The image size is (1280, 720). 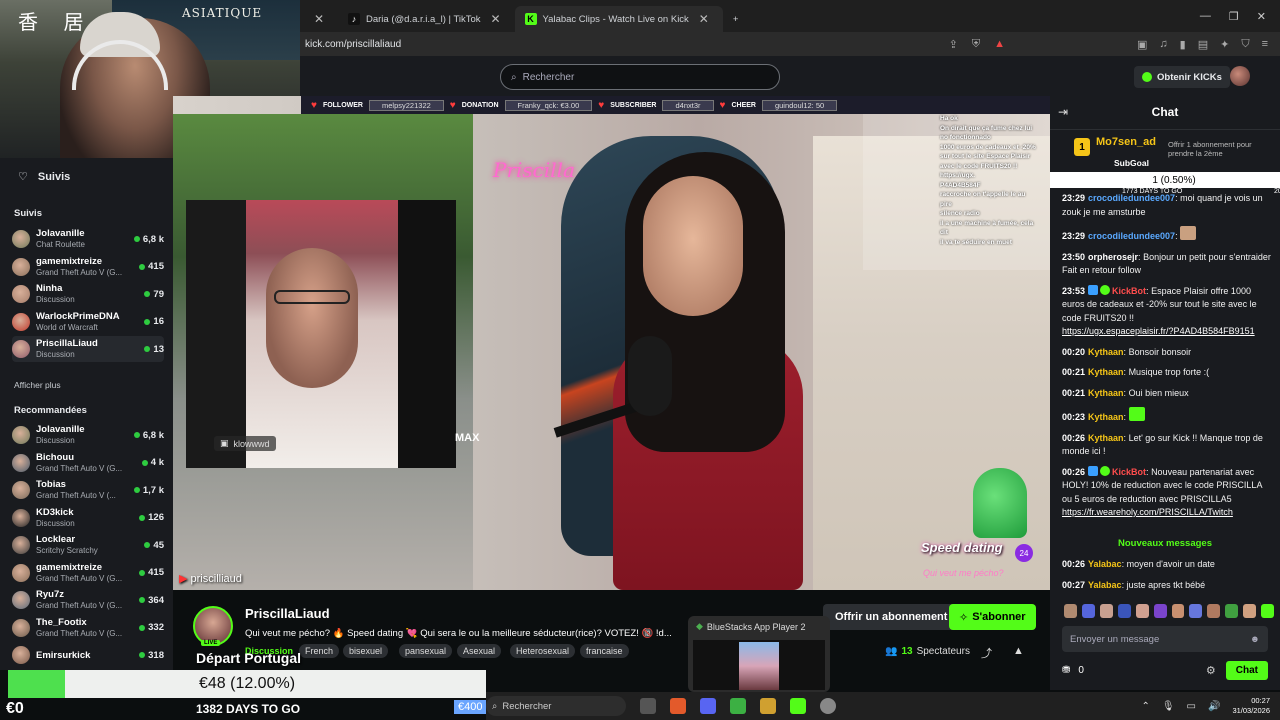 I want to click on screenshot-icon: ▣, so click(x=1142, y=44).